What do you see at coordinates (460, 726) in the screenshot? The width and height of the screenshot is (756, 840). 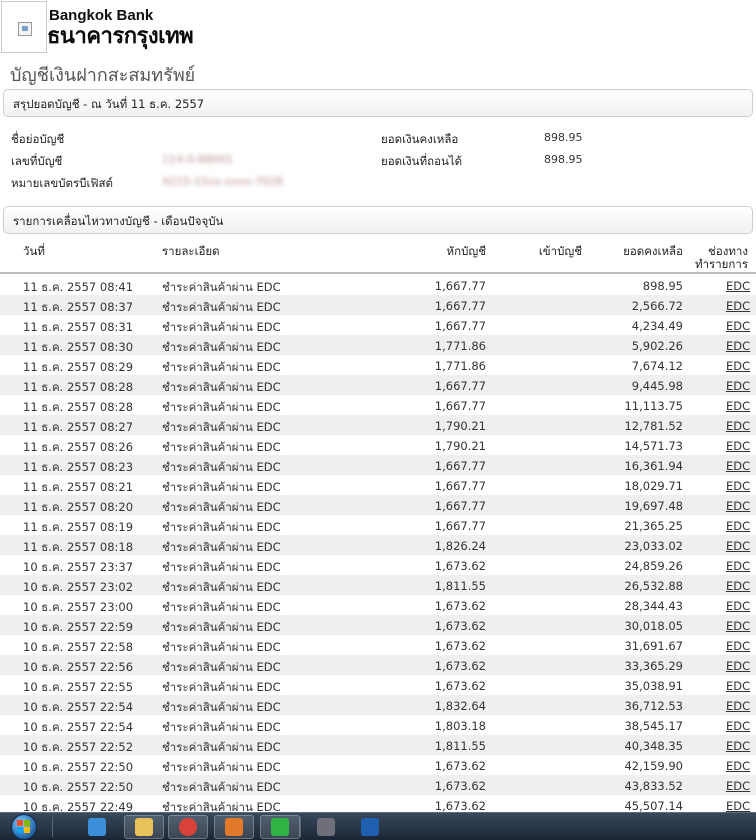 I see `cell-debit: 1,803.18` at bounding box center [460, 726].